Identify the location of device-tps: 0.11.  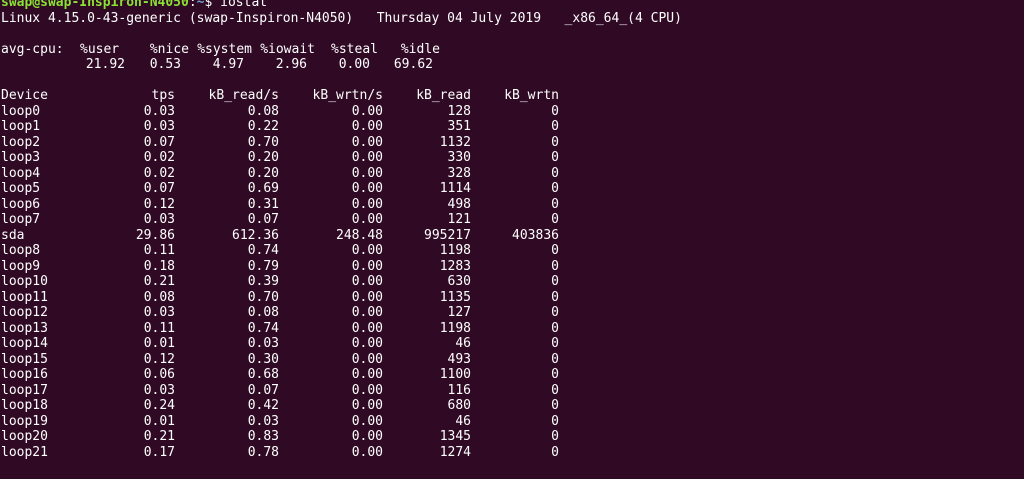
(159, 250).